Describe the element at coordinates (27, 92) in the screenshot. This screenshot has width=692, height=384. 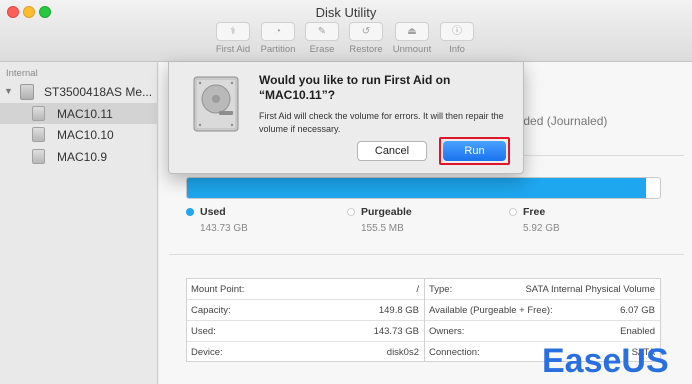
I see `hard-disk-icon` at that location.